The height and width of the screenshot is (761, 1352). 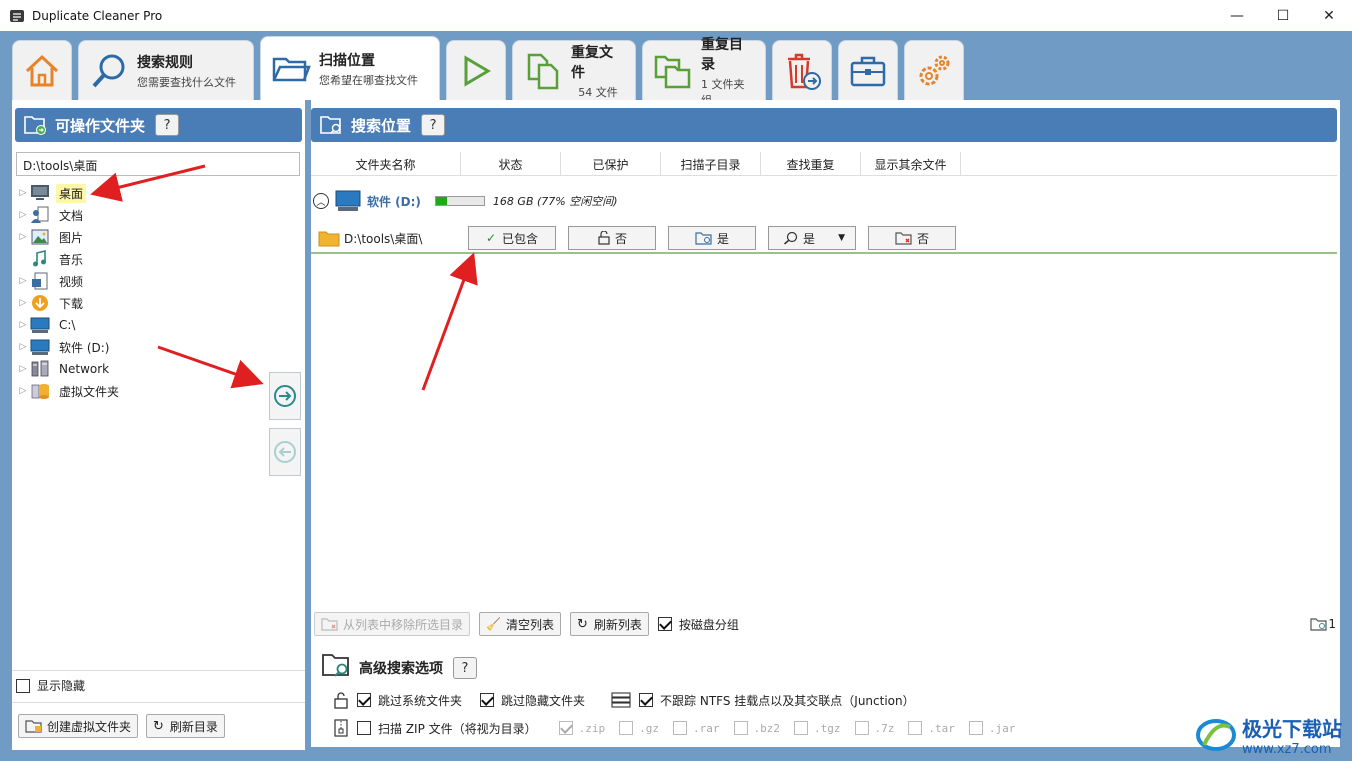 I want to click on tree-item-c-drive: ▷ C:\, so click(x=158, y=325).